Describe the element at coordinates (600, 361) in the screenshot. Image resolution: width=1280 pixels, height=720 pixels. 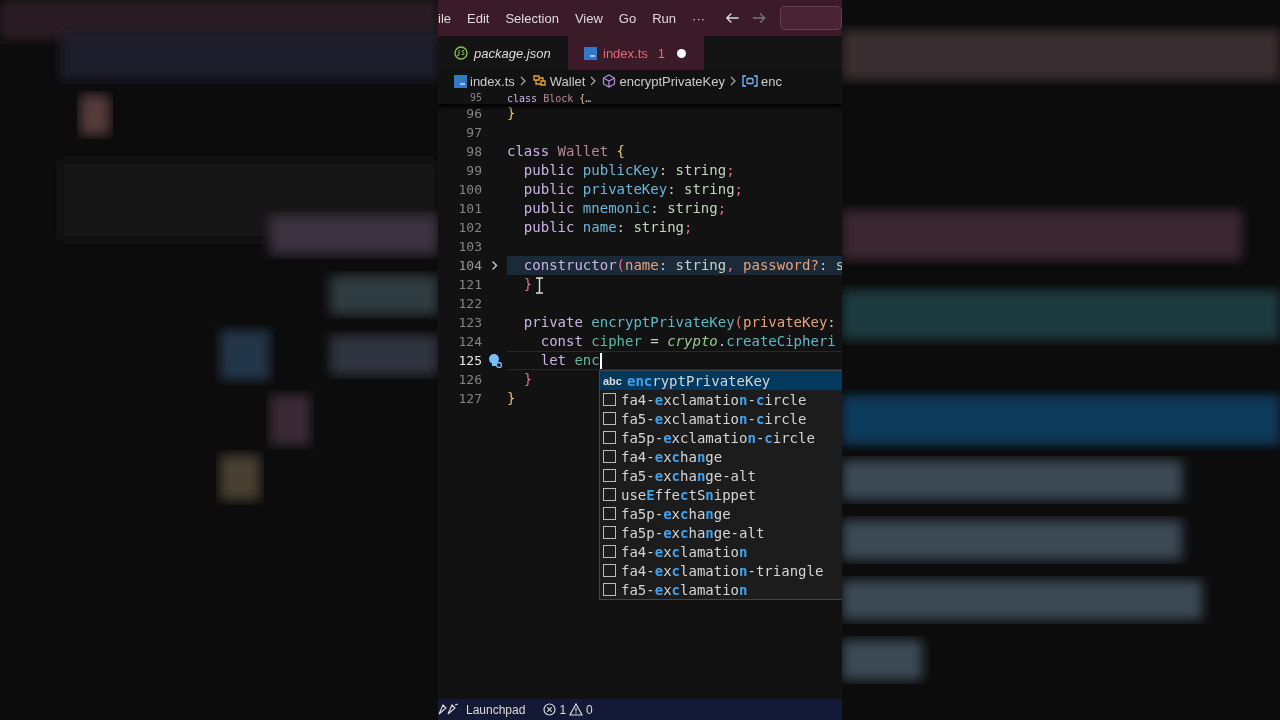
I see `text-cursor` at that location.